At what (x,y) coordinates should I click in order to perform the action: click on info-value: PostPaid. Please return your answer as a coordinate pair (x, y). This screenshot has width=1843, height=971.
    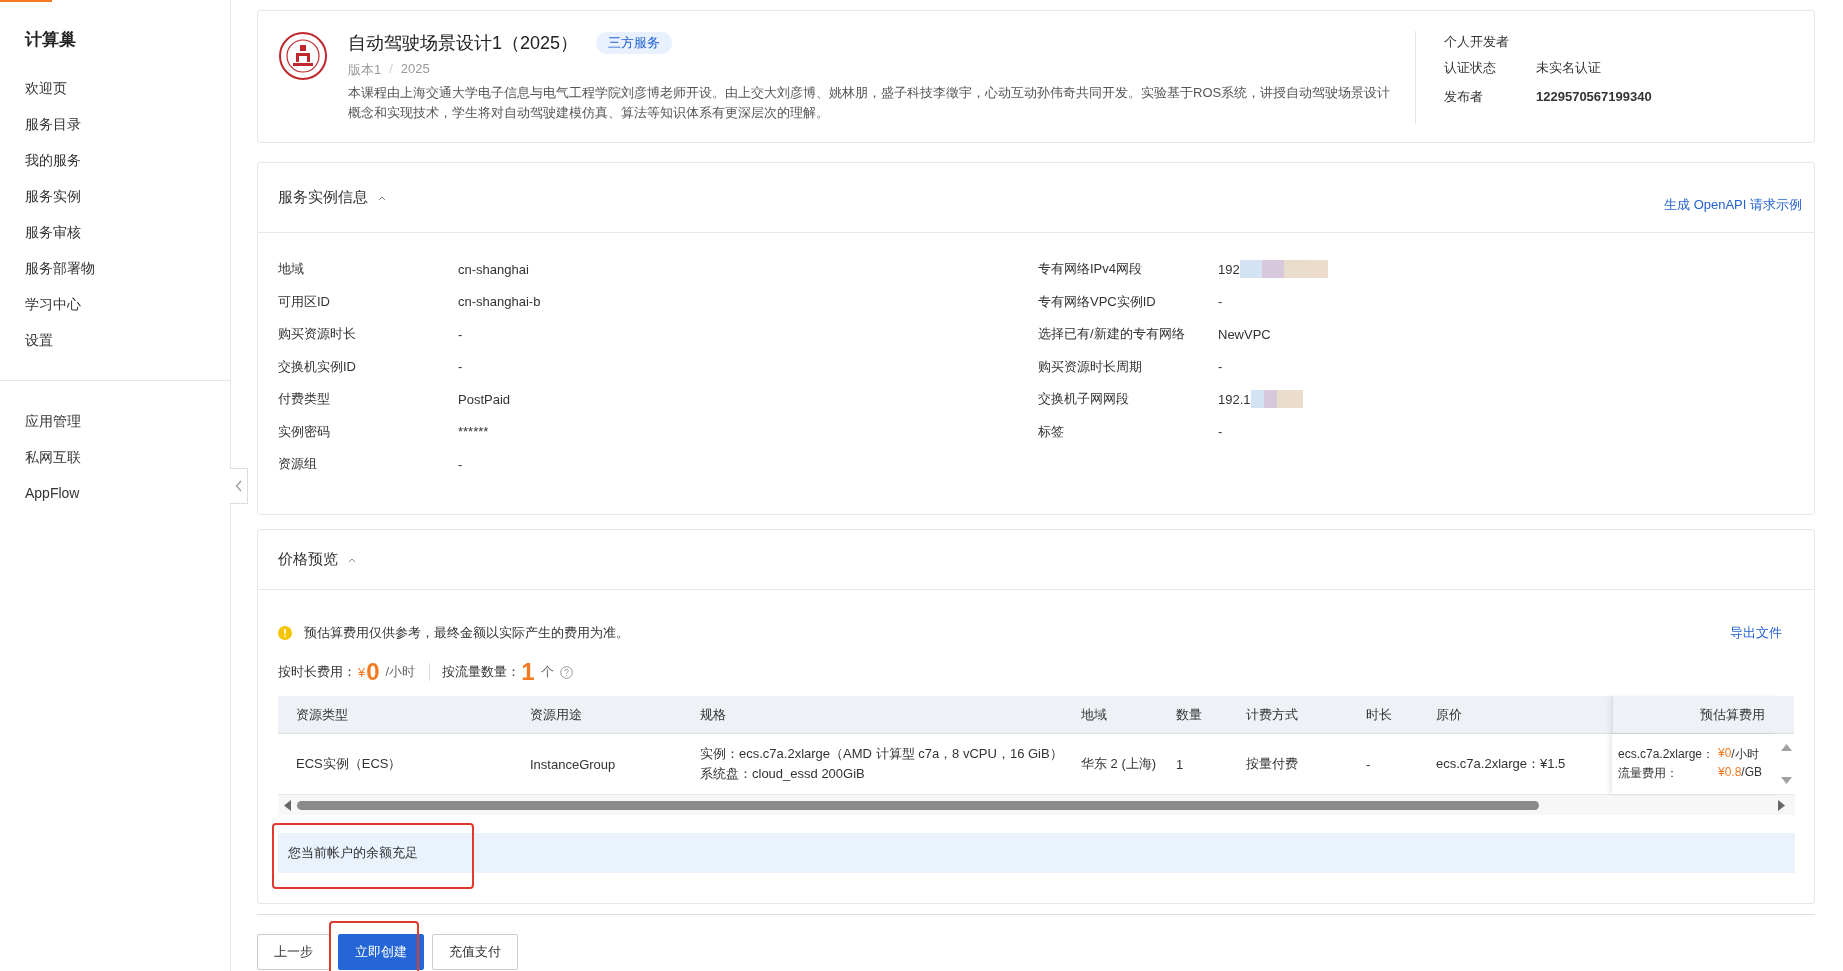
    Looking at the image, I should click on (484, 399).